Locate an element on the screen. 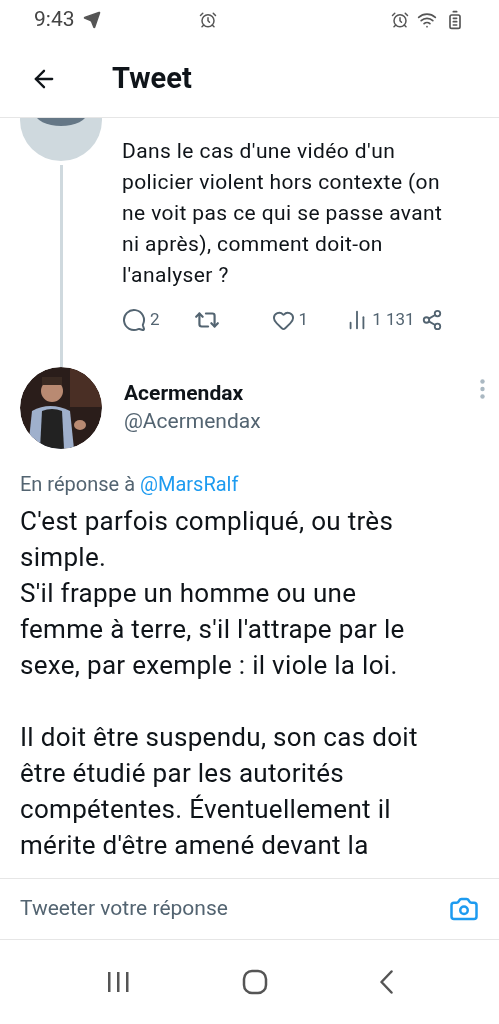 The height and width of the screenshot is (1024, 499). author-name: Acermendax is located at coordinates (184, 393).